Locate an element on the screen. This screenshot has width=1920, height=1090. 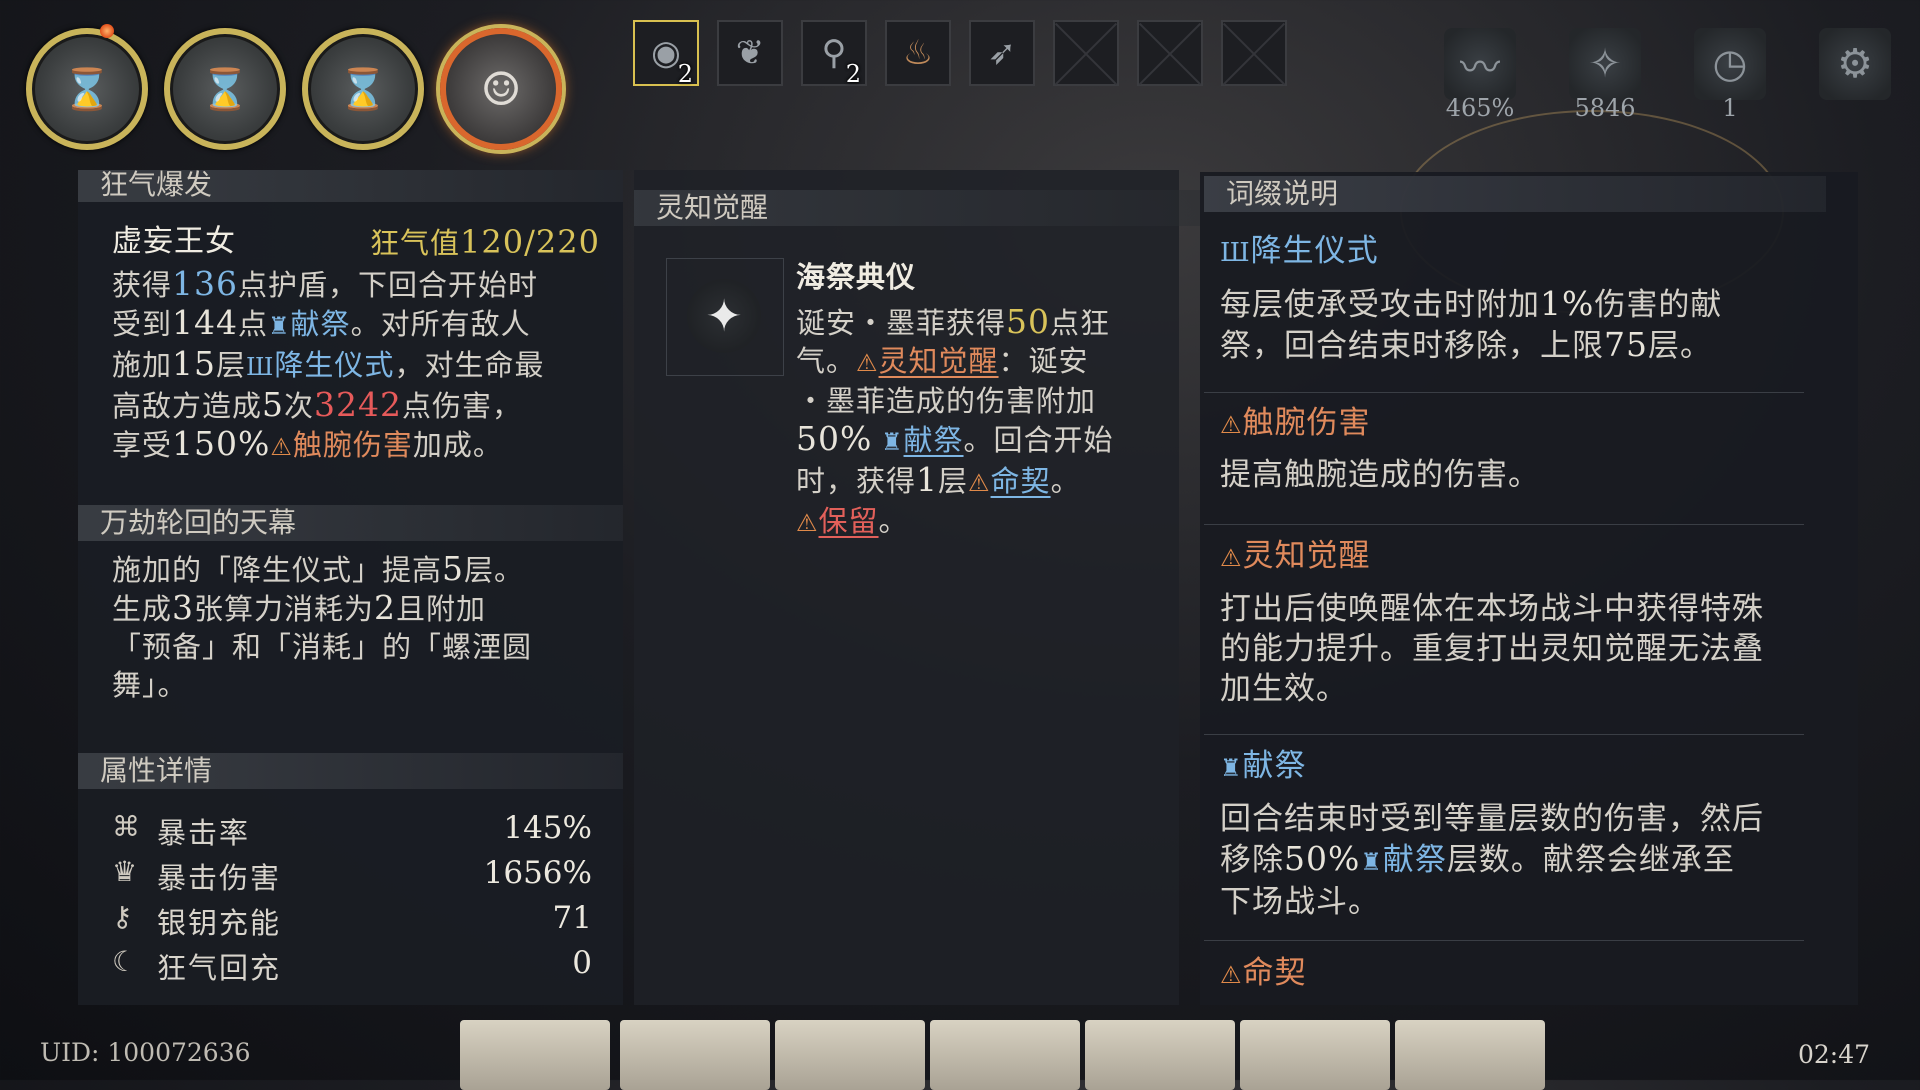
user-id: UID: 100072636 is located at coordinates (145, 1052).